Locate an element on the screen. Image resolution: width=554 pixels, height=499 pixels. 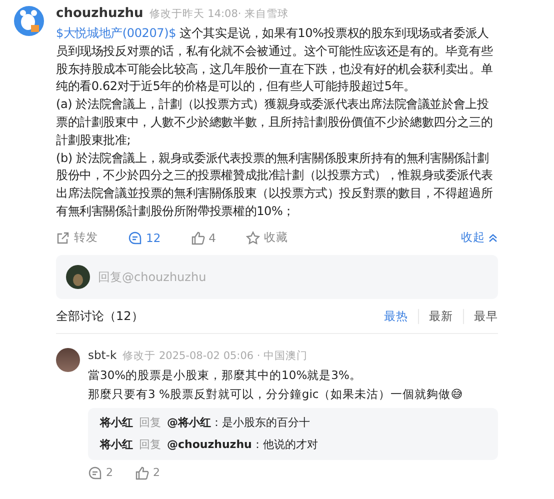
reply-field: 回复@chouzhuzhu is located at coordinates (293, 276).